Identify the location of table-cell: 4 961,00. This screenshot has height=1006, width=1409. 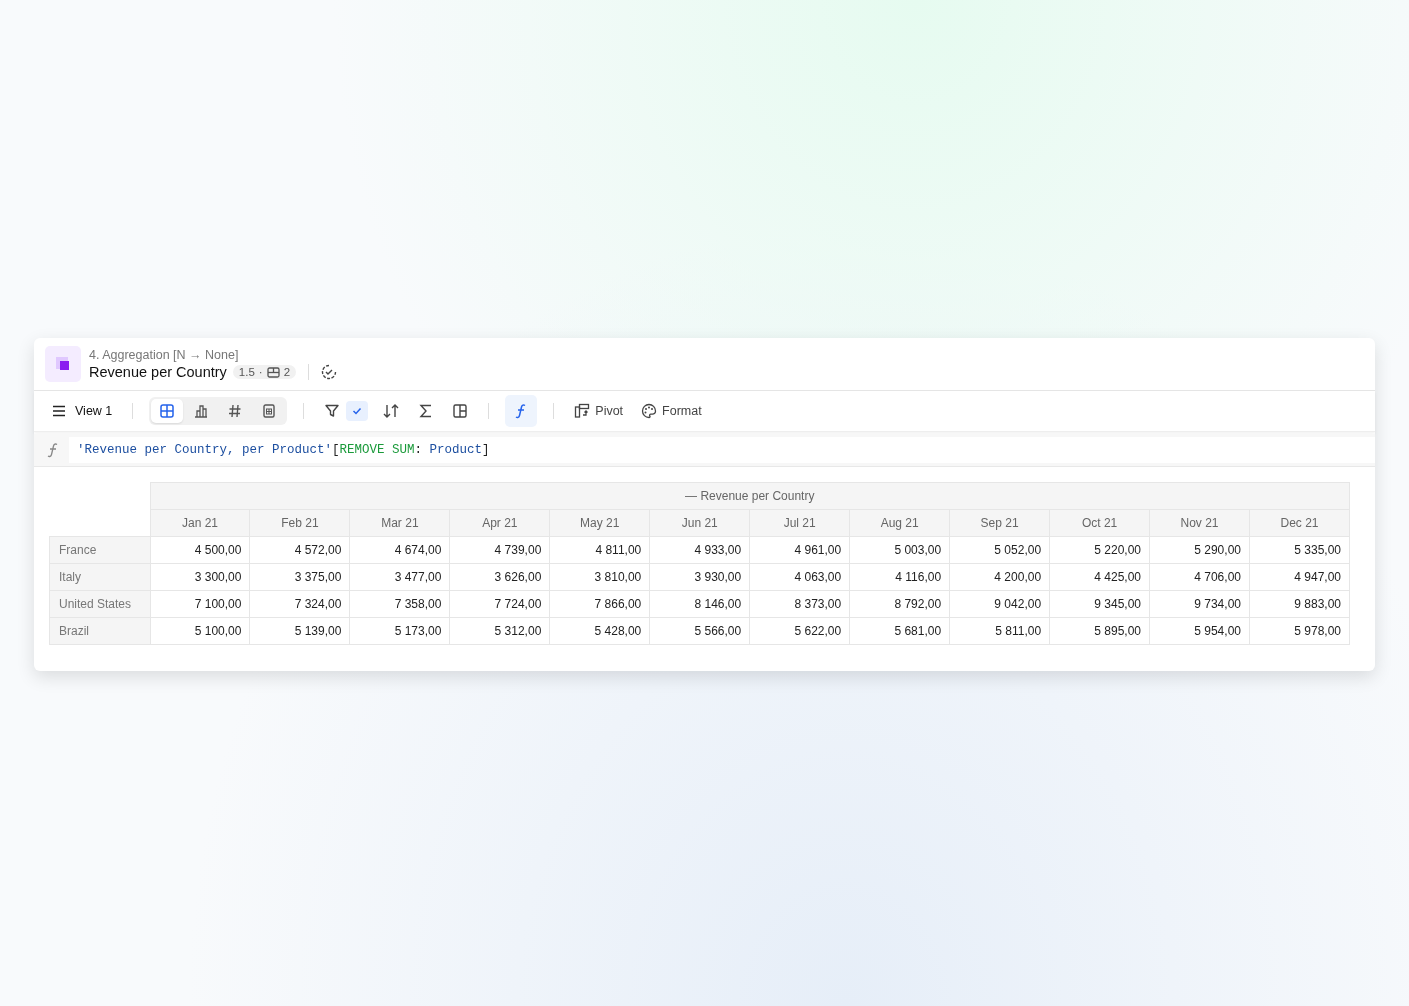
(799, 550).